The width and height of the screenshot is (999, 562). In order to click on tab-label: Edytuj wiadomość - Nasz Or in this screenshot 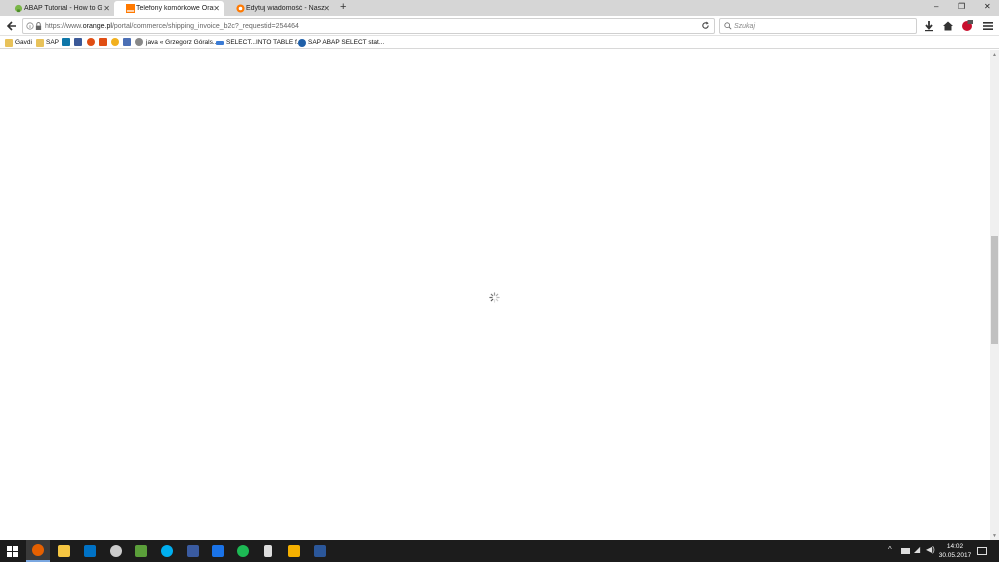, I will do `click(285, 8)`.